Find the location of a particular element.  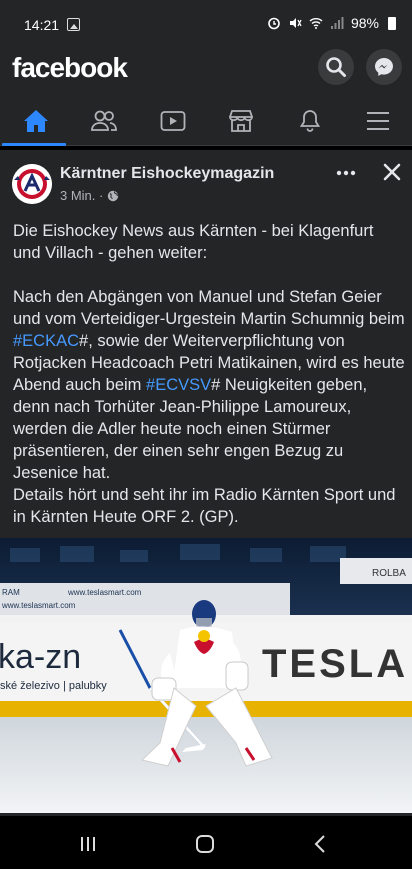

post-options-button is located at coordinates (346, 173).